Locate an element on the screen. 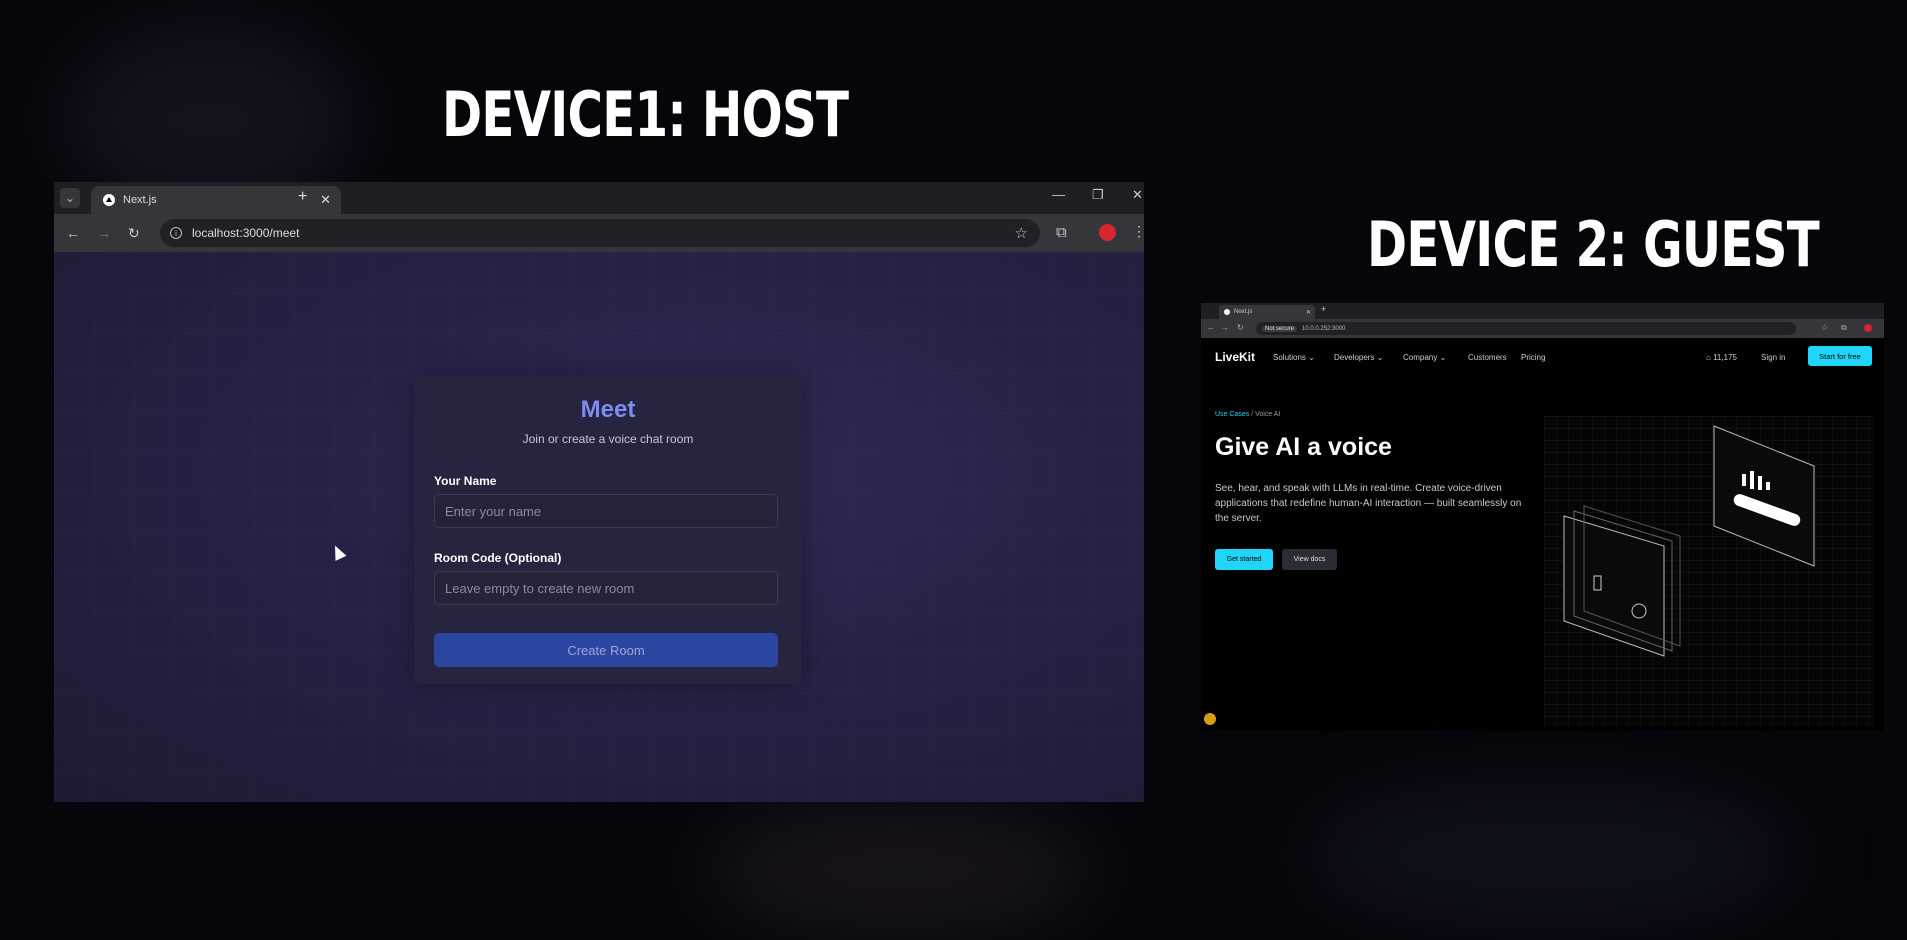 The width and height of the screenshot is (1907, 940). room-code-input is located at coordinates (606, 588).